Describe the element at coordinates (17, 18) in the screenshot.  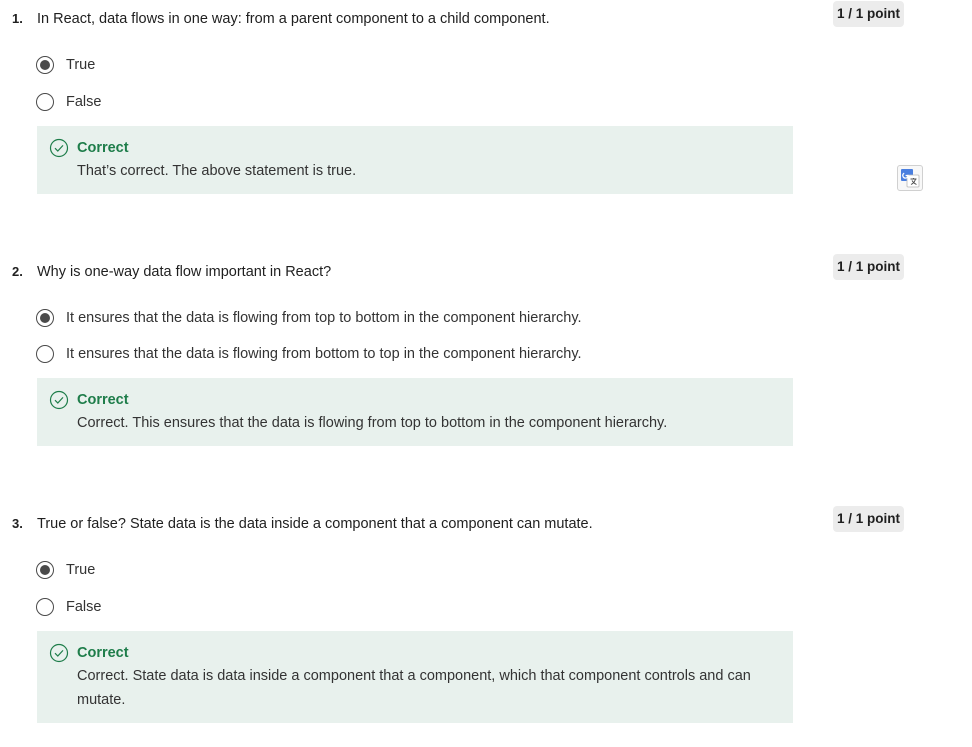
I see `question-number: 1.` at that location.